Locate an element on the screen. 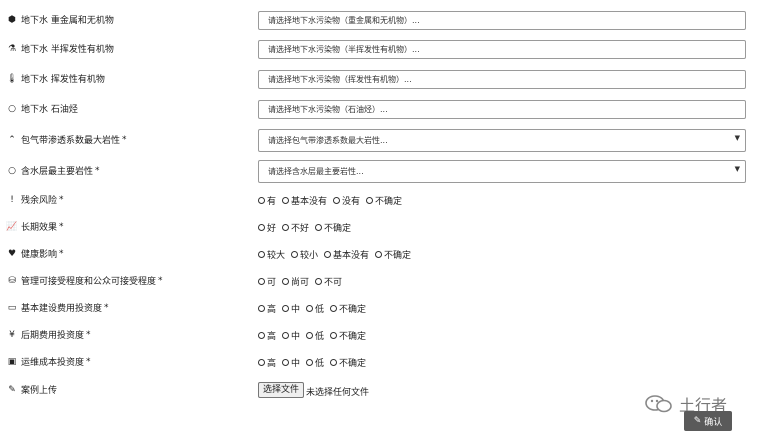 This screenshot has width=762, height=437. radio-label: 可 is located at coordinates (272, 283).